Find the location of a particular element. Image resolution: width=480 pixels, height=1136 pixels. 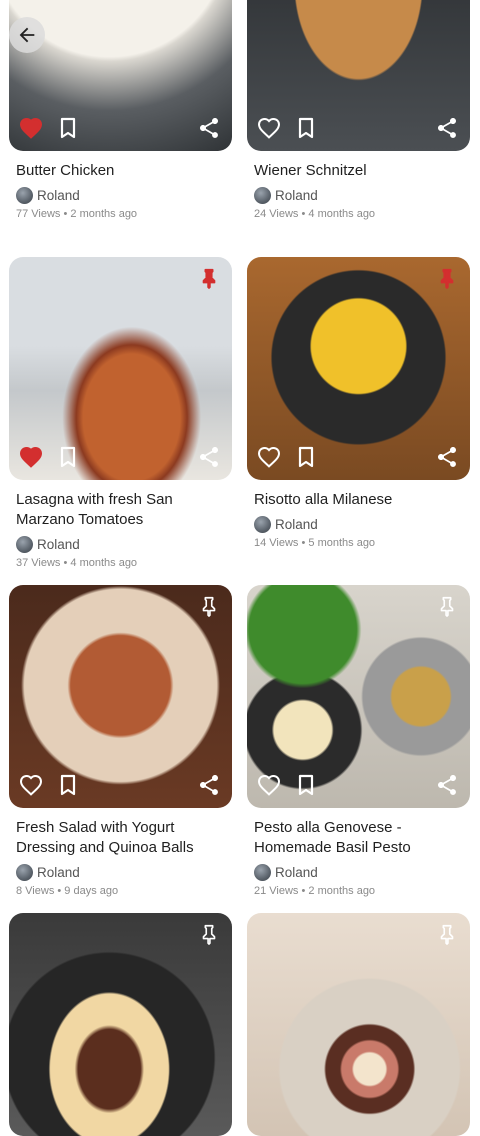

recipe-meta: 37 Views • 4 months ago is located at coordinates (77, 563).